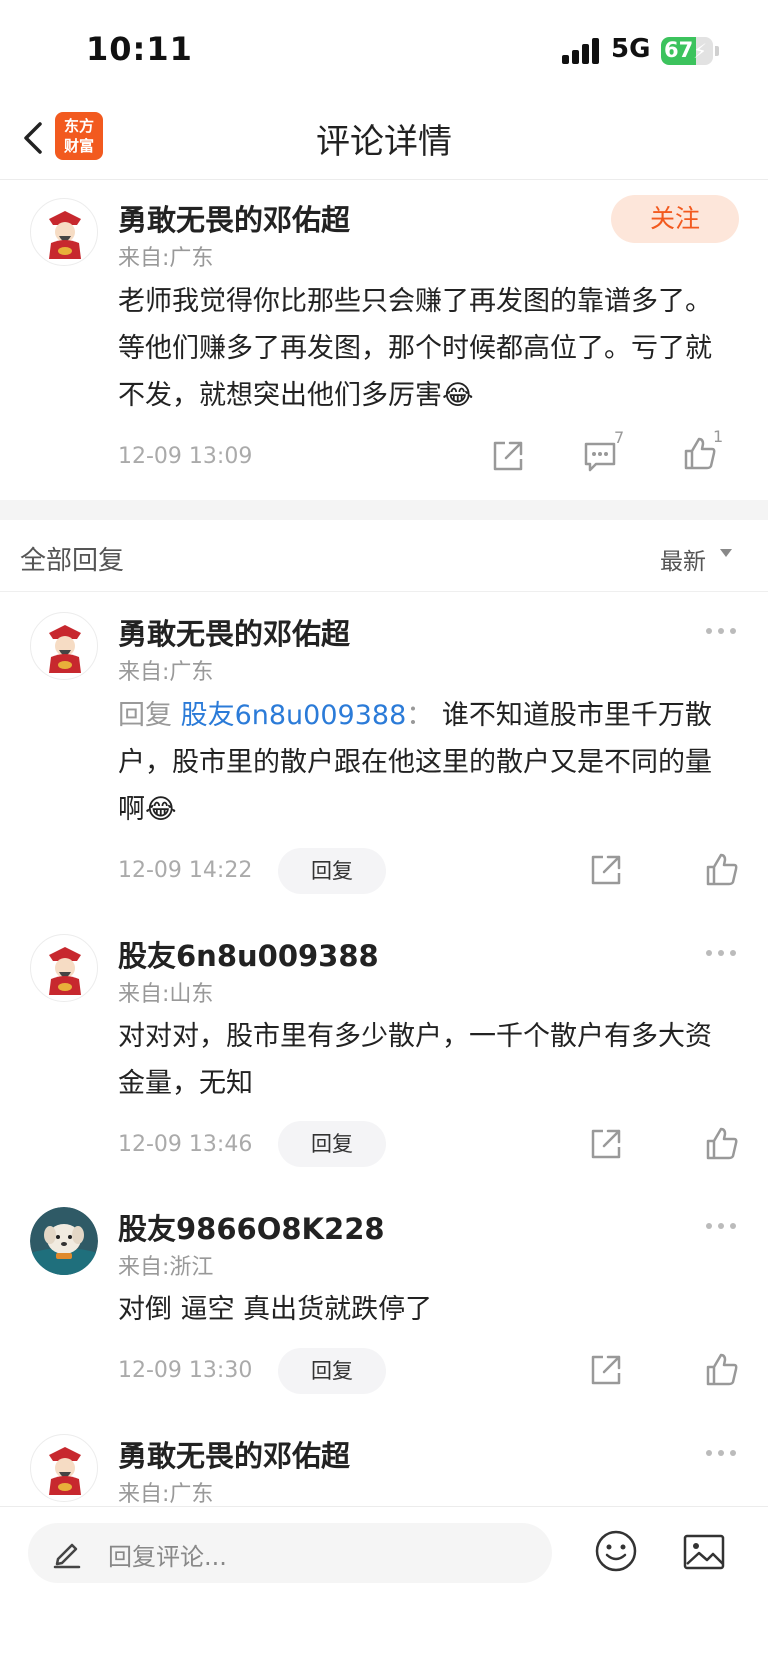 Image resolution: width=768 pixels, height=1663 pixels. Describe the element at coordinates (139, 49) in the screenshot. I see `status-time: 10:11` at that location.